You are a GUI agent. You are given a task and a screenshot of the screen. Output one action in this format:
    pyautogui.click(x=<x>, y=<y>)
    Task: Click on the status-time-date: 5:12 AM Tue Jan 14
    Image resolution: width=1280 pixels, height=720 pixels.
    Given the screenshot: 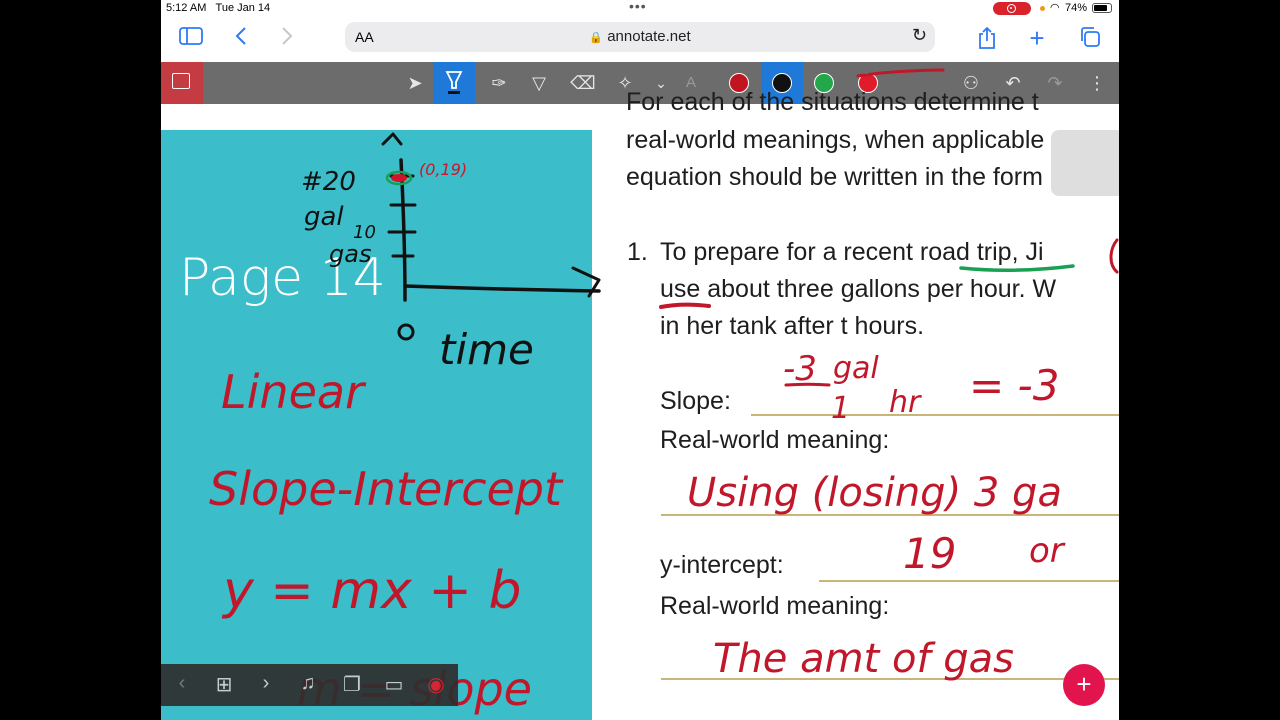 What is the action you would take?
    pyautogui.click(x=218, y=8)
    